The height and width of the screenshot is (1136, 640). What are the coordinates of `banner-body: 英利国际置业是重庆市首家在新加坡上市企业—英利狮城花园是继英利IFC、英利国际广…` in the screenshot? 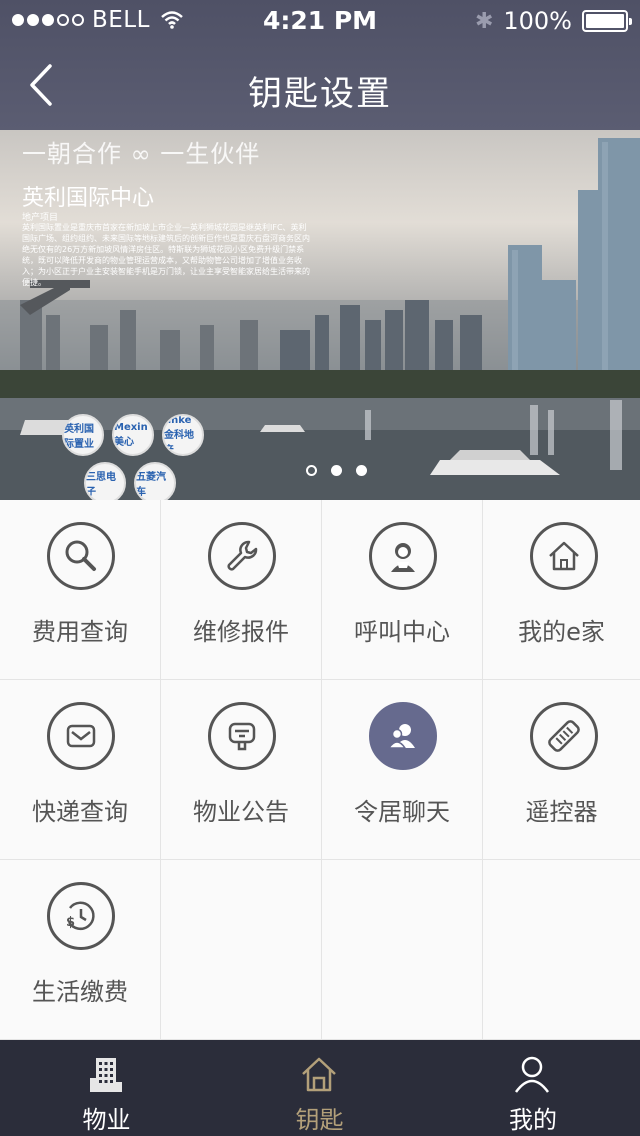 It's located at (166, 255).